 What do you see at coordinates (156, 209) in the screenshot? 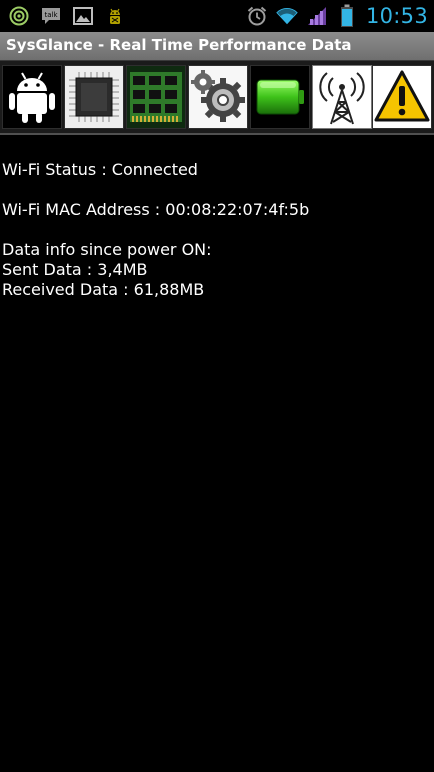
I see `wifi-mac-text: Wi-Fi MAC Address : 00:08:22:07:4f:5b` at bounding box center [156, 209].